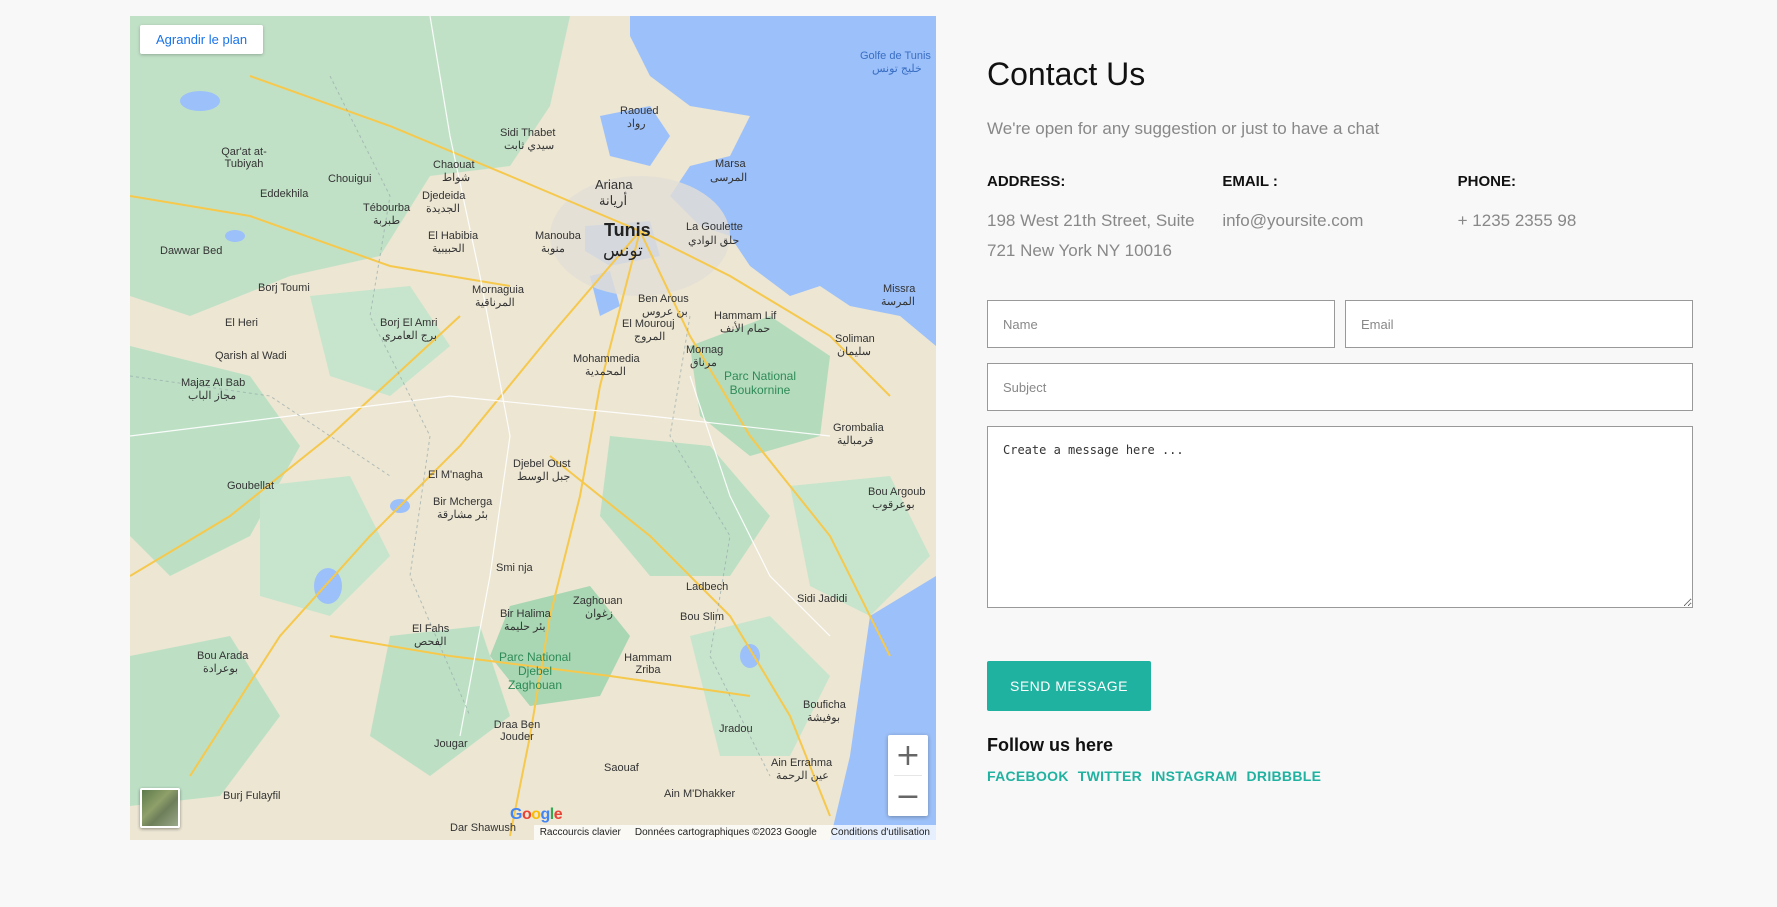  I want to click on phone-value: + 1235 2355 98, so click(1517, 220).